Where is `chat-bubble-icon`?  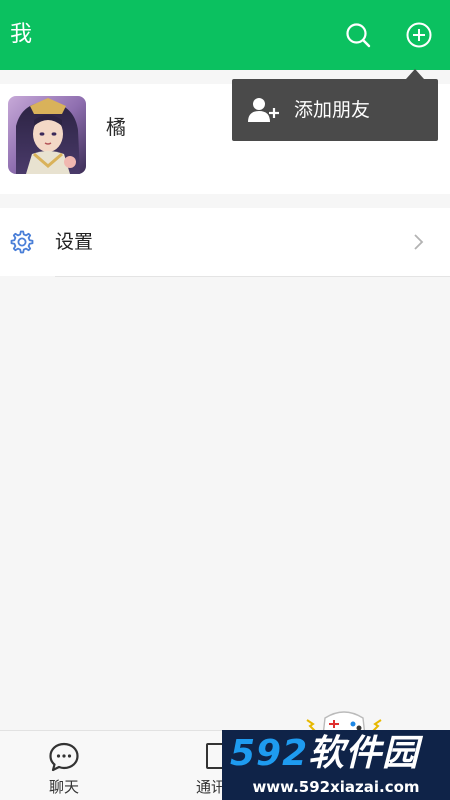
chat-bubble-icon is located at coordinates (64, 757).